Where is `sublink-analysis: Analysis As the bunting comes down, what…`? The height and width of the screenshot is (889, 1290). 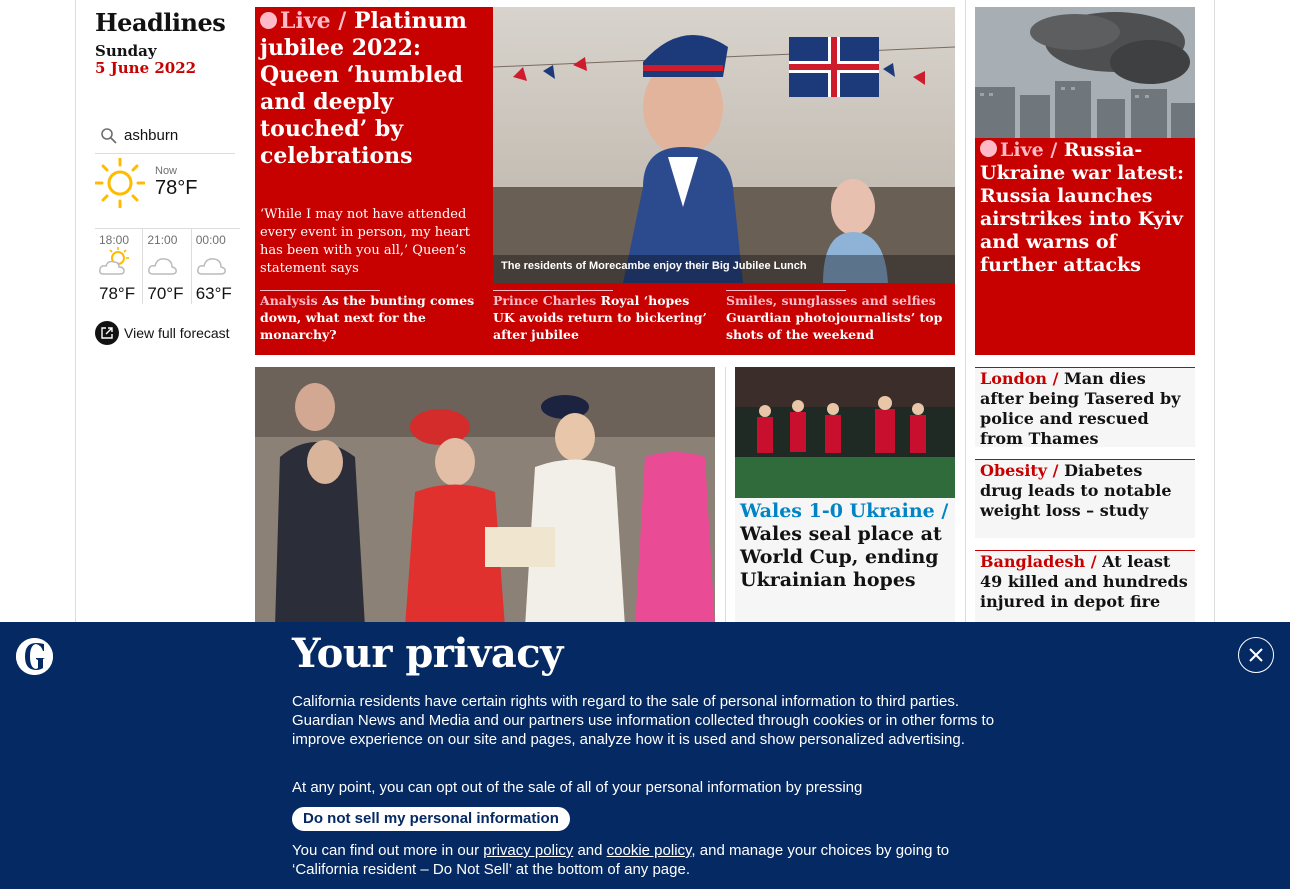
sublink-analysis: Analysis As the bunting comes down, what… is located at coordinates (374, 316).